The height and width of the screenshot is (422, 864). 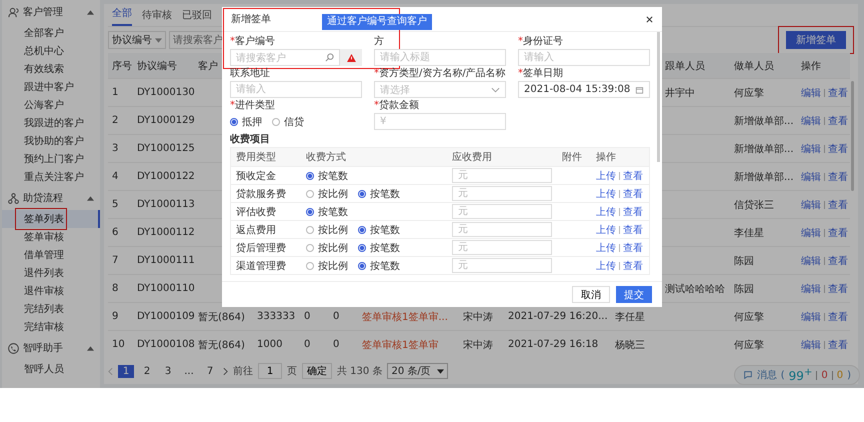 What do you see at coordinates (51, 141) in the screenshot?
I see `sidebar-item: 我协助的客户` at bounding box center [51, 141].